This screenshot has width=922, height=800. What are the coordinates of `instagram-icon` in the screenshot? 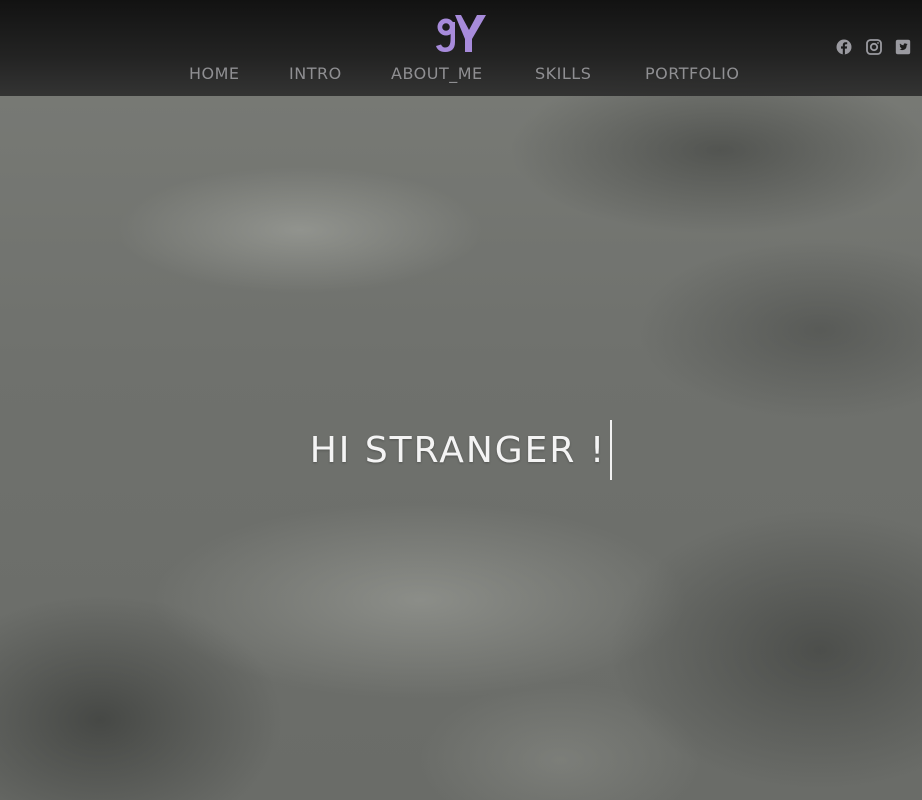 It's located at (874, 47).